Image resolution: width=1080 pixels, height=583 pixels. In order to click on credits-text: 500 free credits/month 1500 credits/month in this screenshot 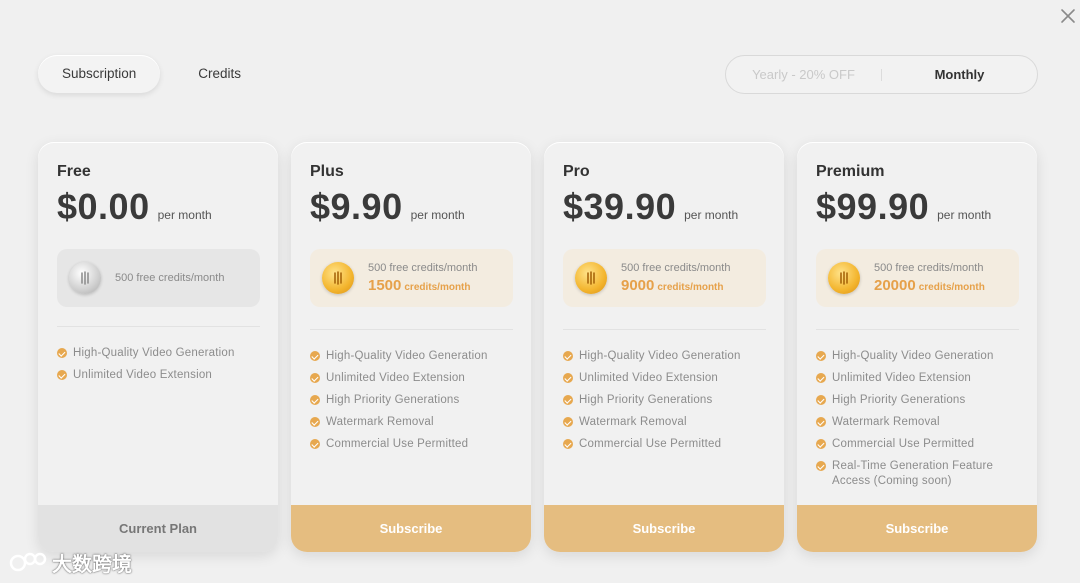, I will do `click(422, 278)`.